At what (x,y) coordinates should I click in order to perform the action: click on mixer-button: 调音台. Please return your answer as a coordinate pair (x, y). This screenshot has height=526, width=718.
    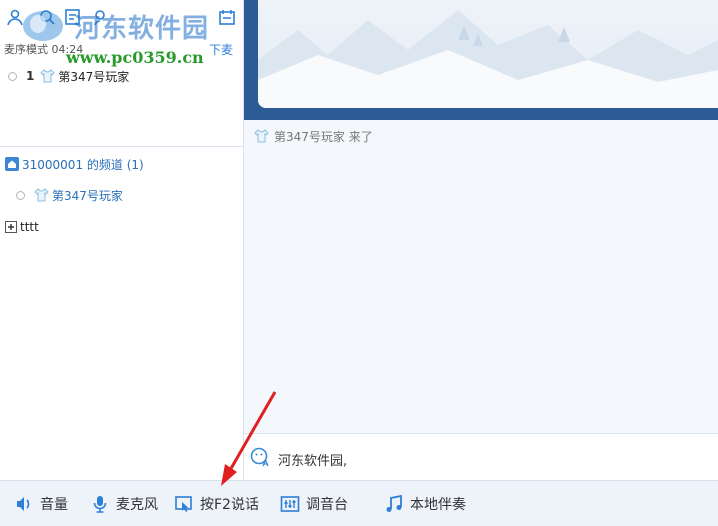
    Looking at the image, I should click on (314, 504).